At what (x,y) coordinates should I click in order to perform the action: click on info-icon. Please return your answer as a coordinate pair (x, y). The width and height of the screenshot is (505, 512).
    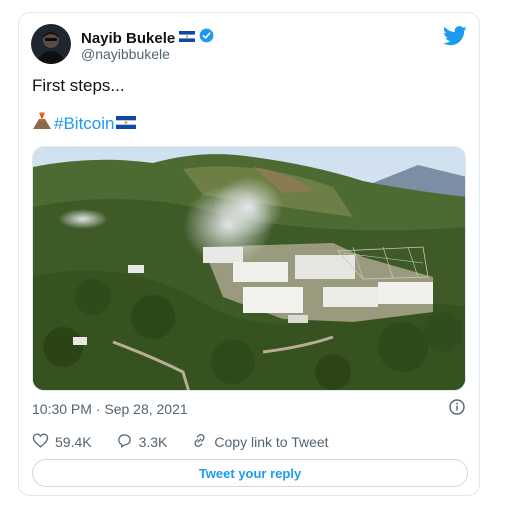
    Looking at the image, I should click on (457, 407).